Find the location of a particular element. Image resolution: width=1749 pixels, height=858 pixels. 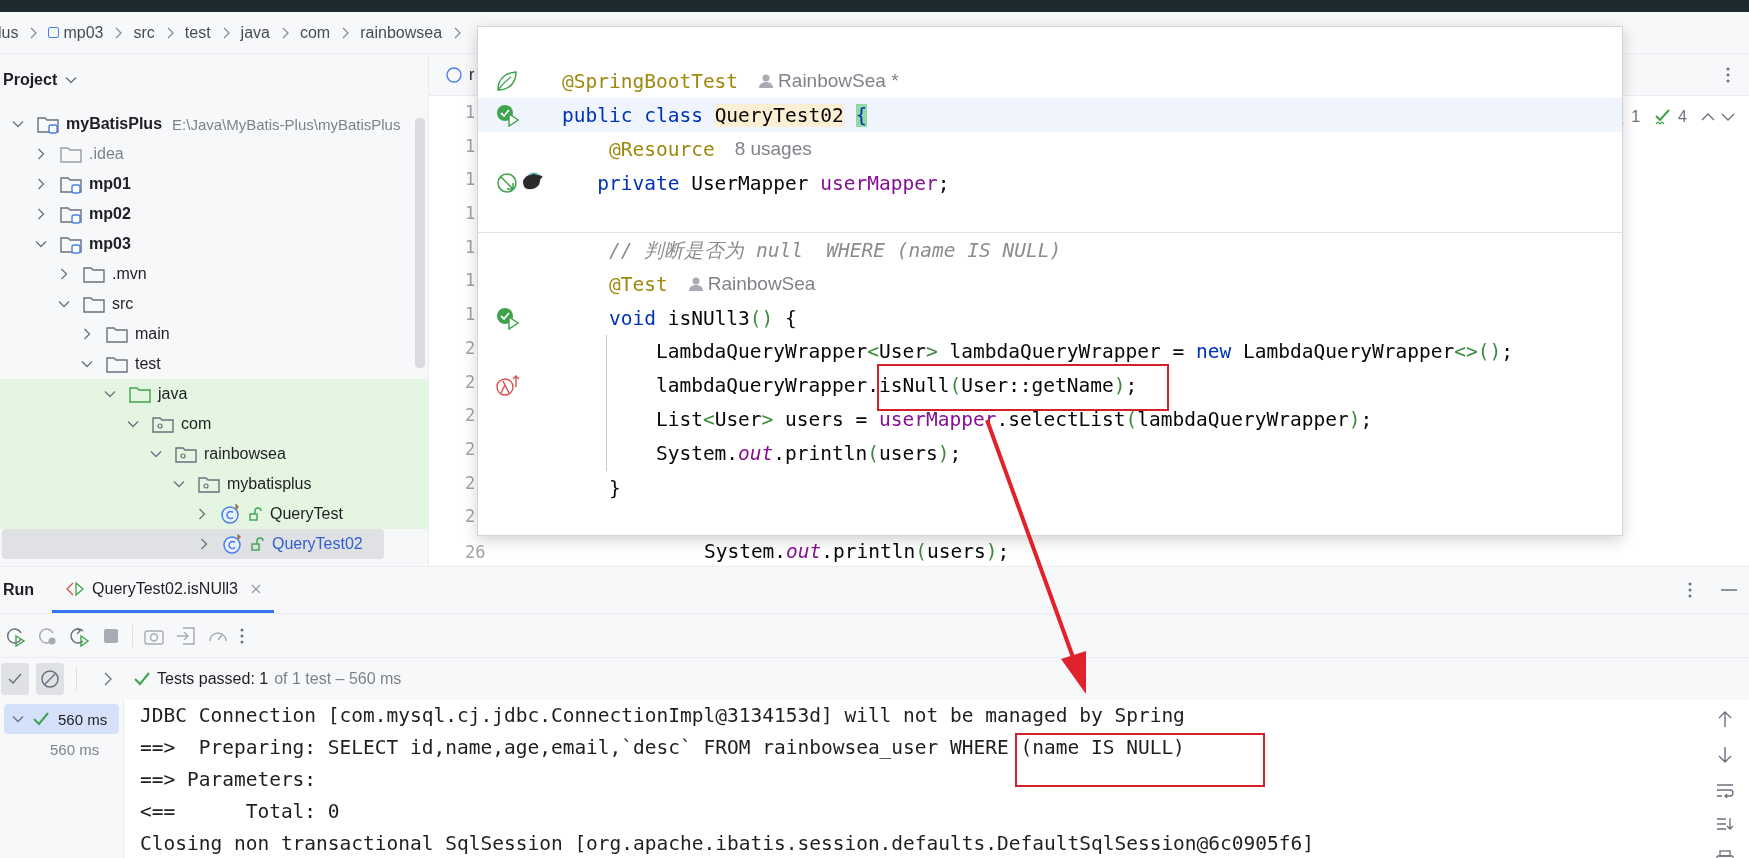

scrollbar is located at coordinates (420, 243).